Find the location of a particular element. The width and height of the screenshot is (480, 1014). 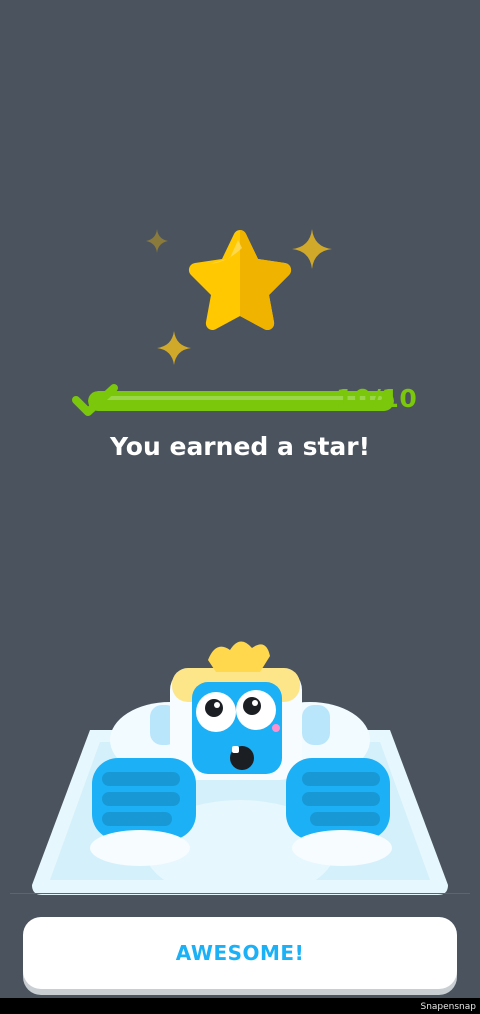

divider is located at coordinates (240, 893).